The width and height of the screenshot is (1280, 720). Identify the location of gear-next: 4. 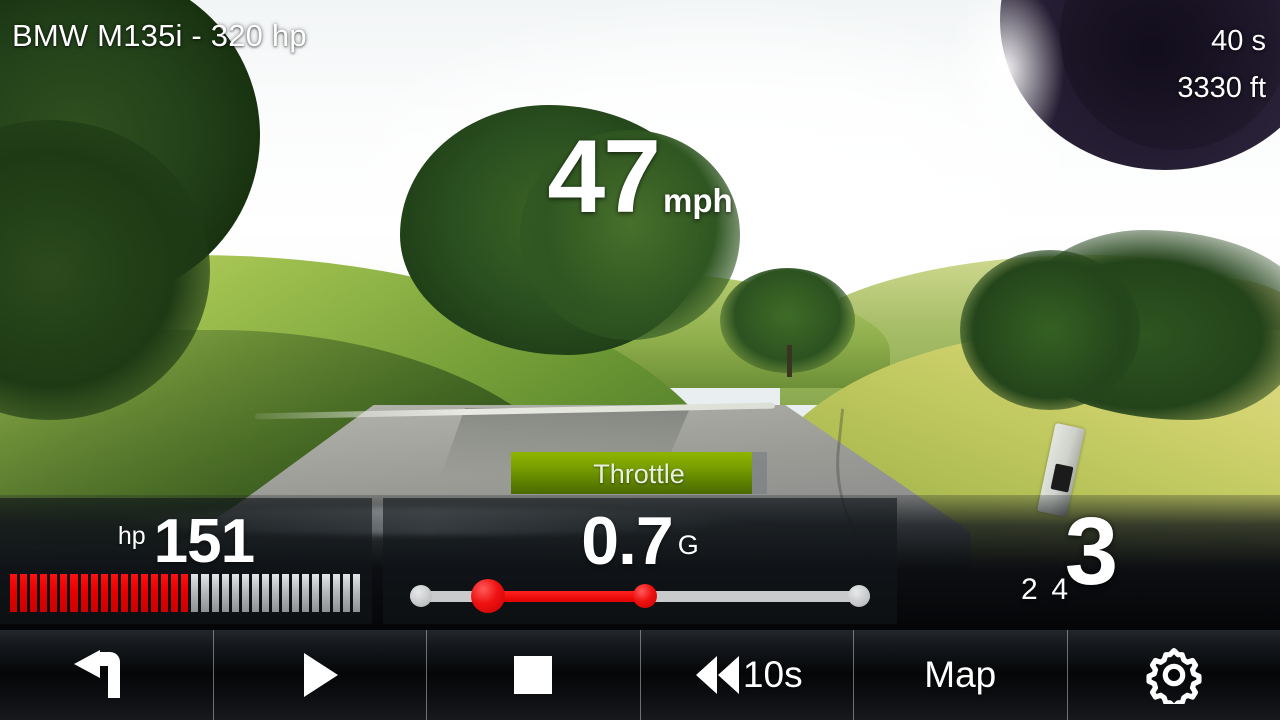
(1059, 589).